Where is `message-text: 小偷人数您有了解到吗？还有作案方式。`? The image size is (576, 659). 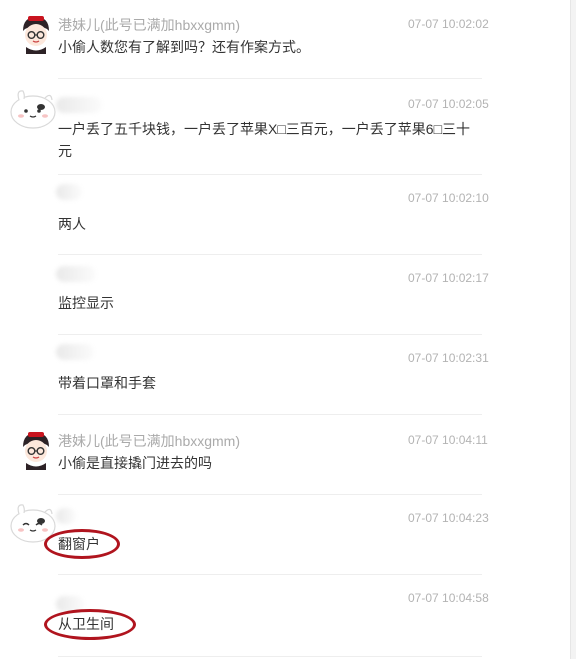 message-text: 小偷人数您有了解到吗？还有作案方式。 is located at coordinates (184, 47).